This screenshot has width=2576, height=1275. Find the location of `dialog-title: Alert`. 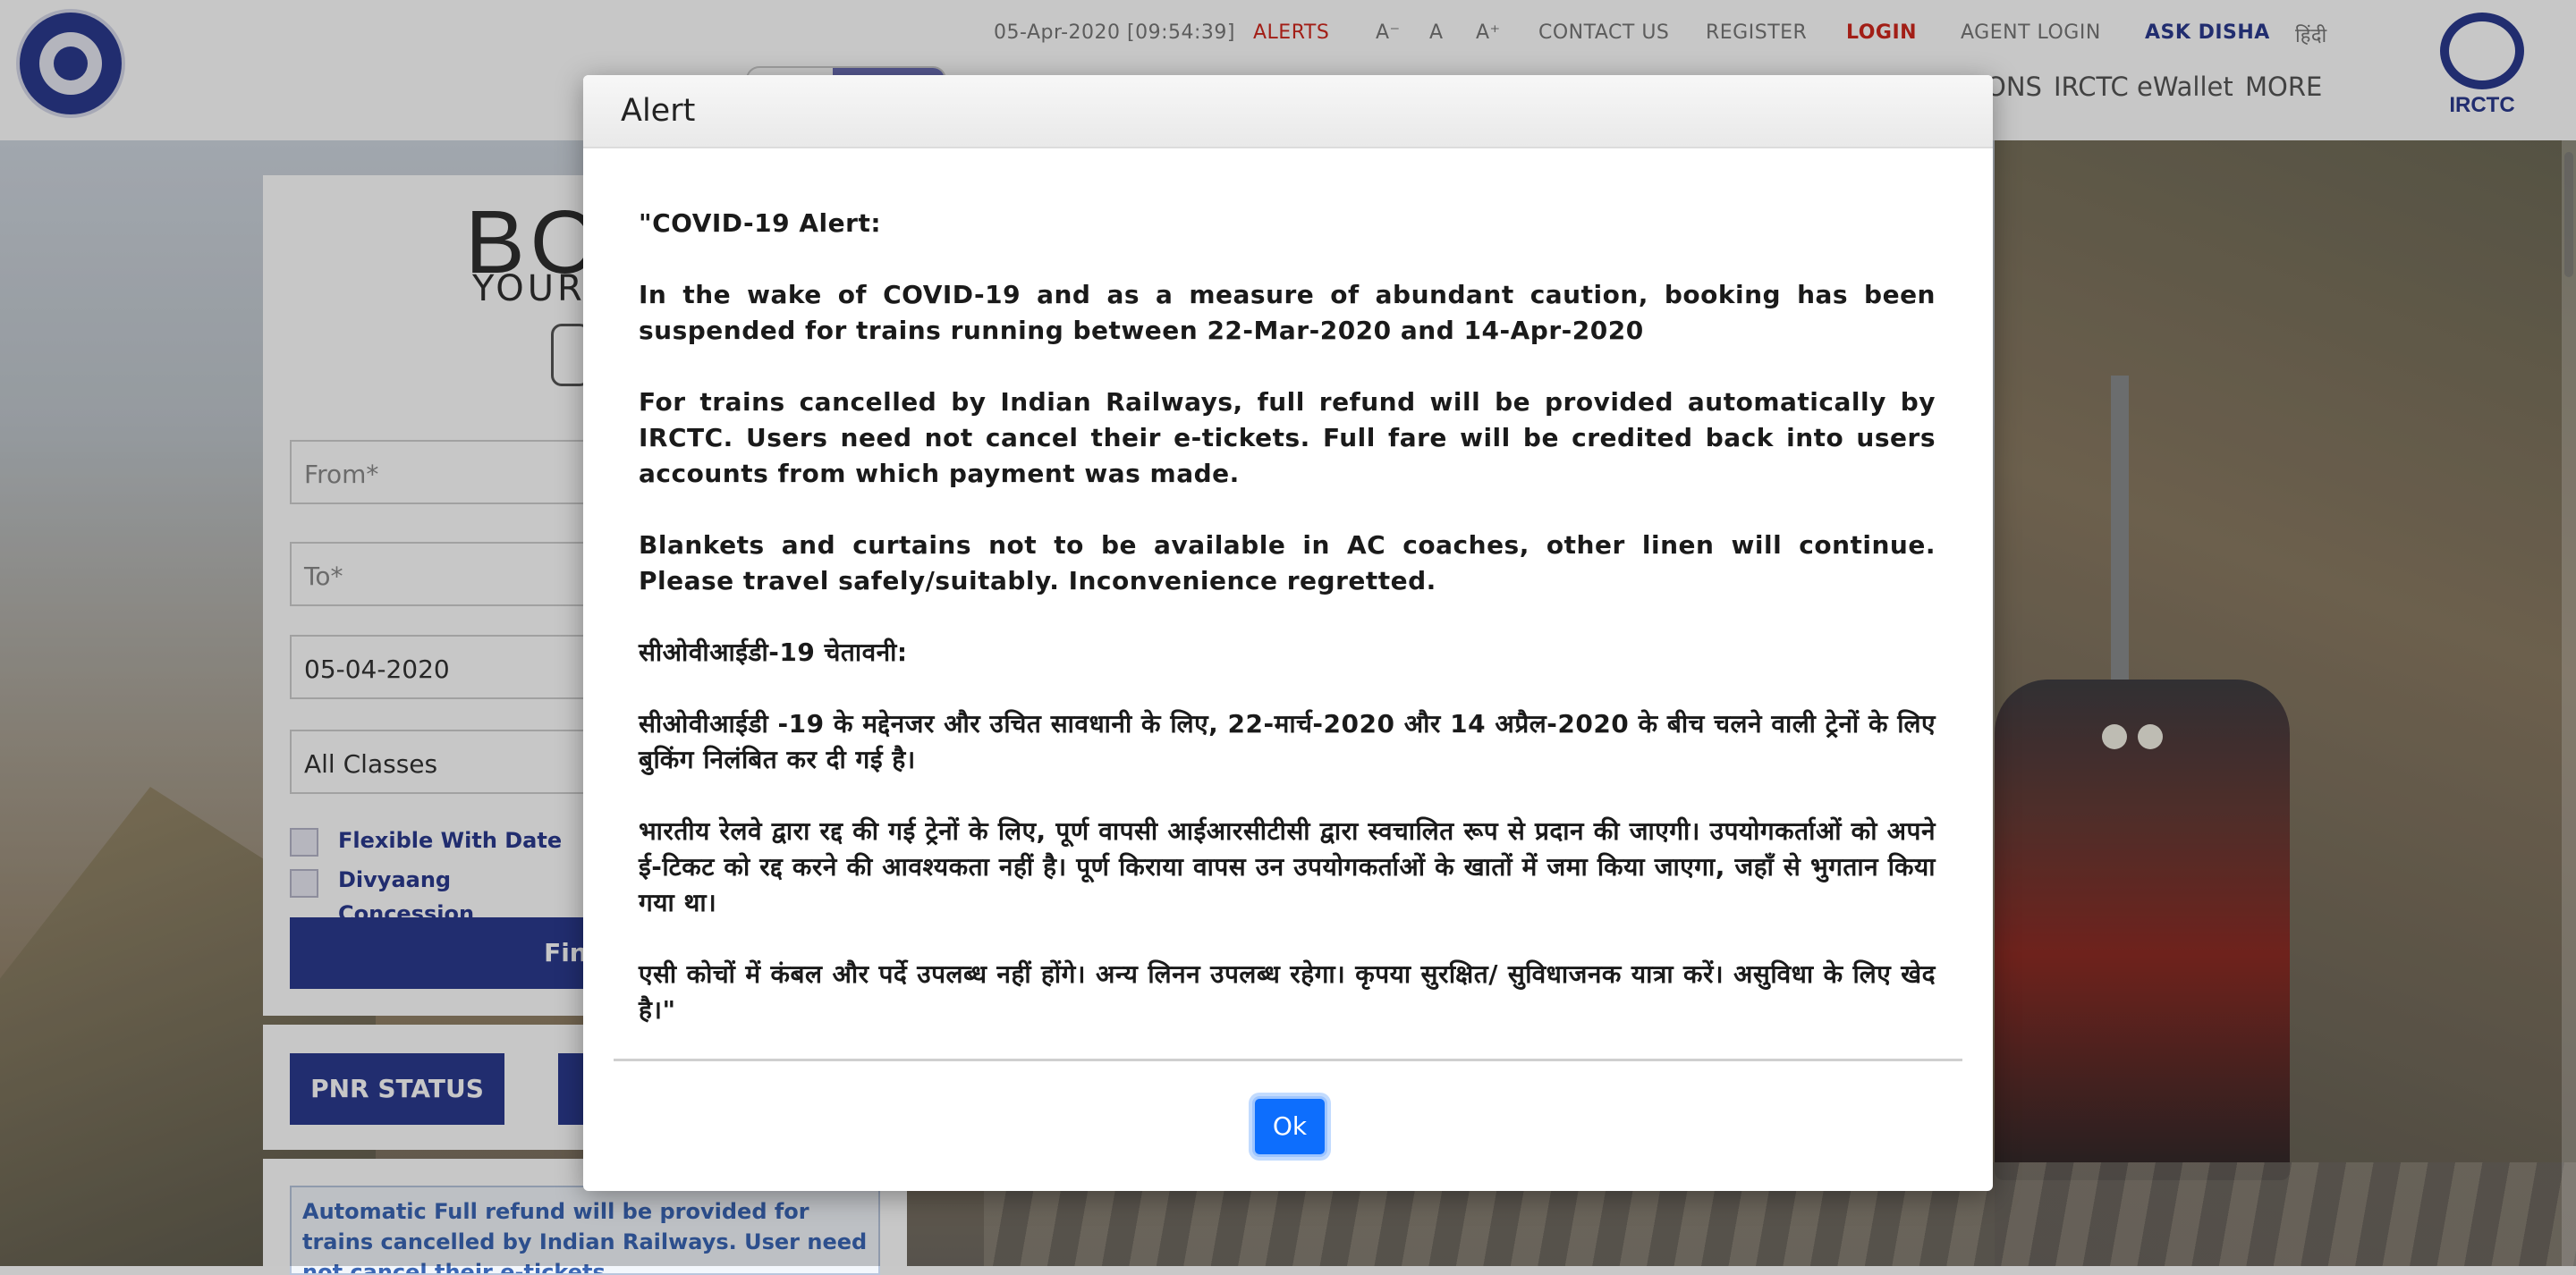

dialog-title: Alert is located at coordinates (658, 111).